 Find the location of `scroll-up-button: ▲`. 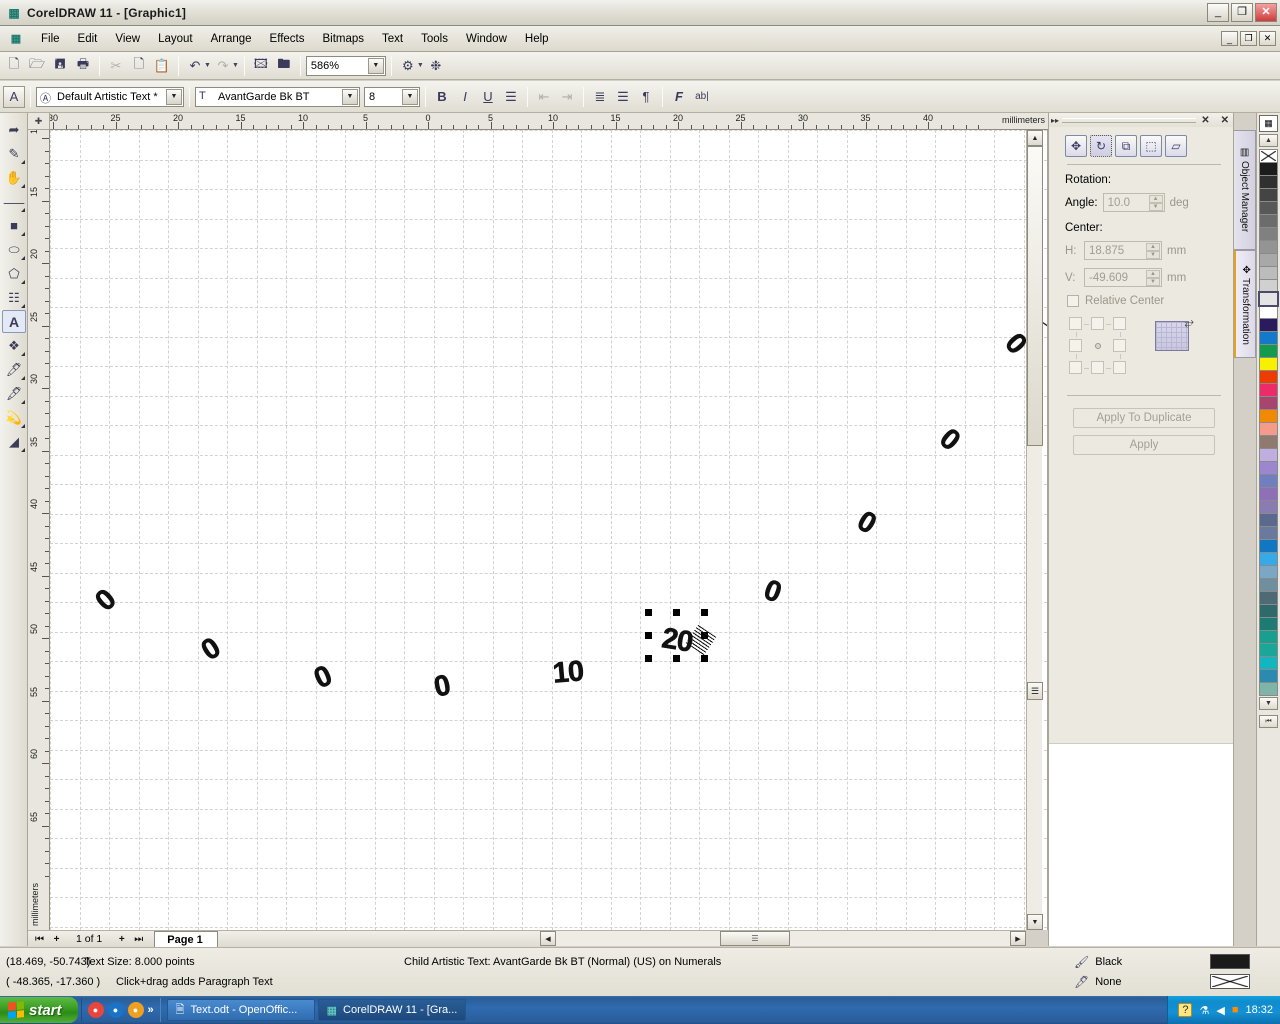

scroll-up-button: ▲ is located at coordinates (1035, 138).